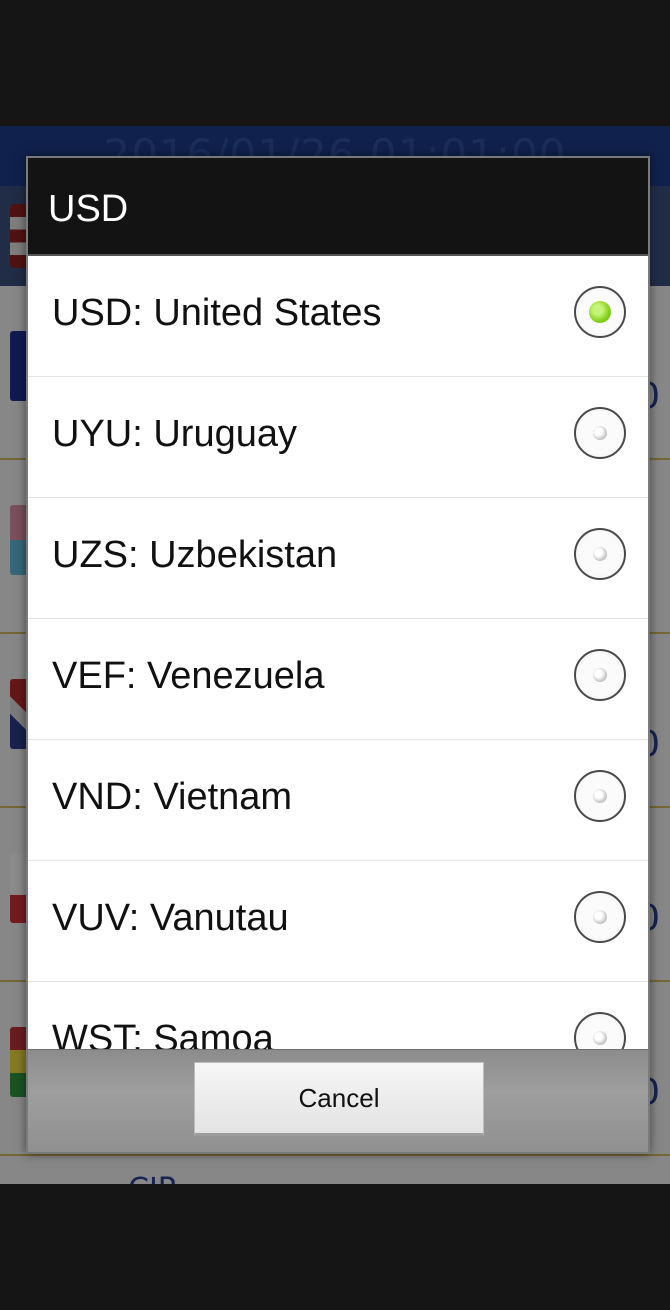 The height and width of the screenshot is (1310, 670). What do you see at coordinates (174, 434) in the screenshot?
I see `option-label: UYU: Uruguay` at bounding box center [174, 434].